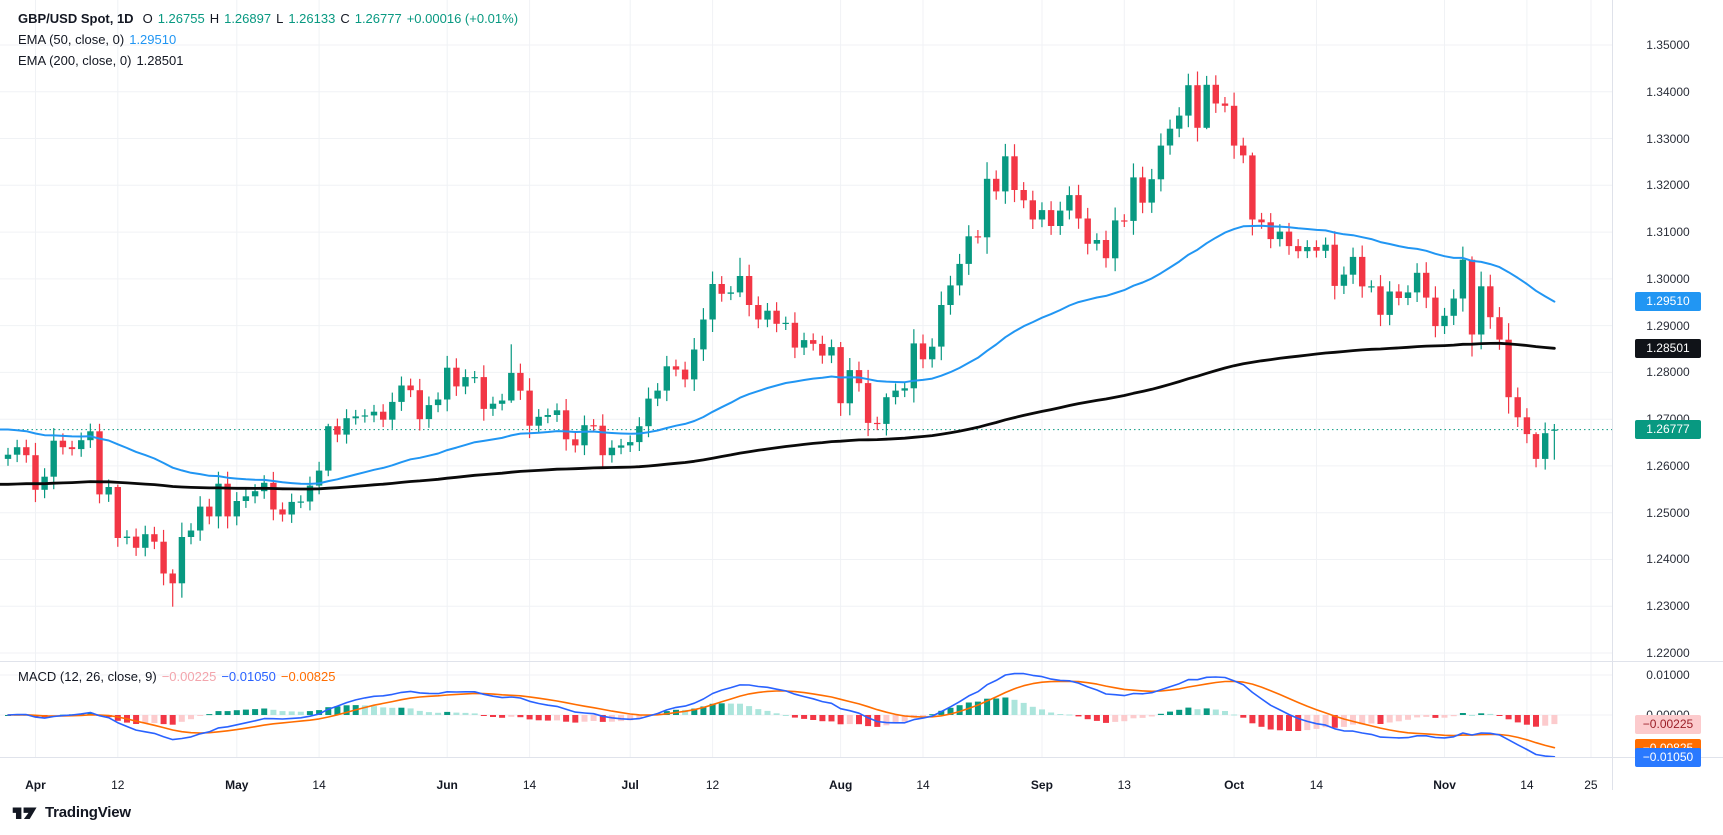  I want to click on time-tick-label: 12, so click(712, 785).